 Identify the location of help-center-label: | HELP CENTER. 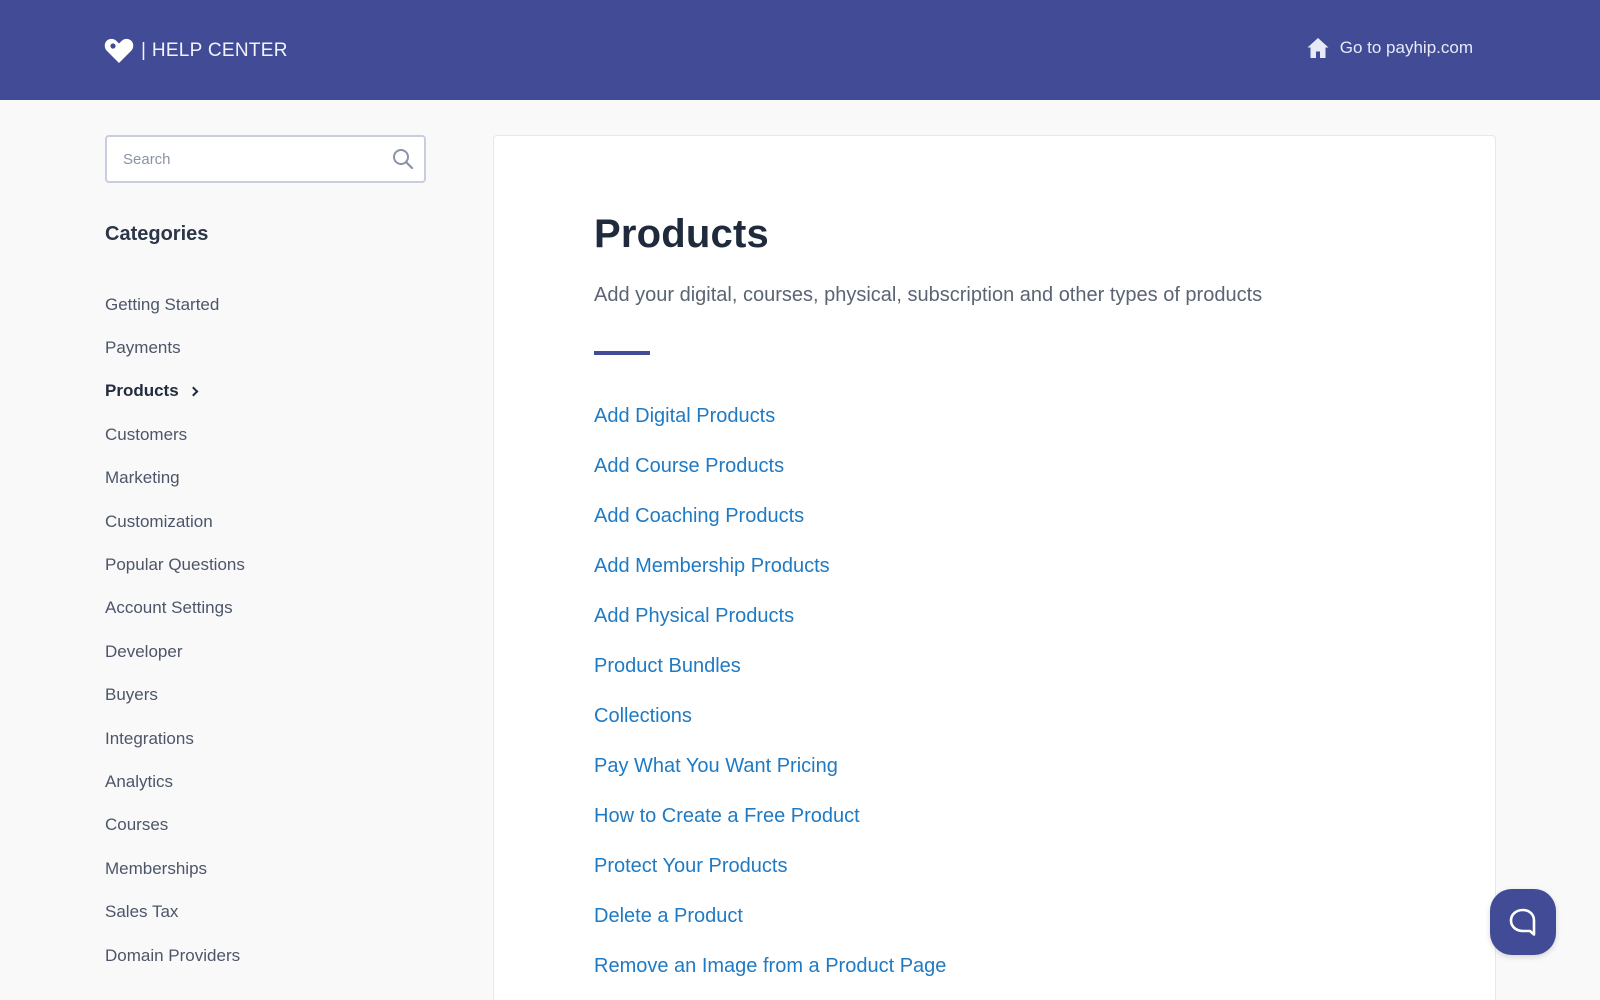
(214, 50).